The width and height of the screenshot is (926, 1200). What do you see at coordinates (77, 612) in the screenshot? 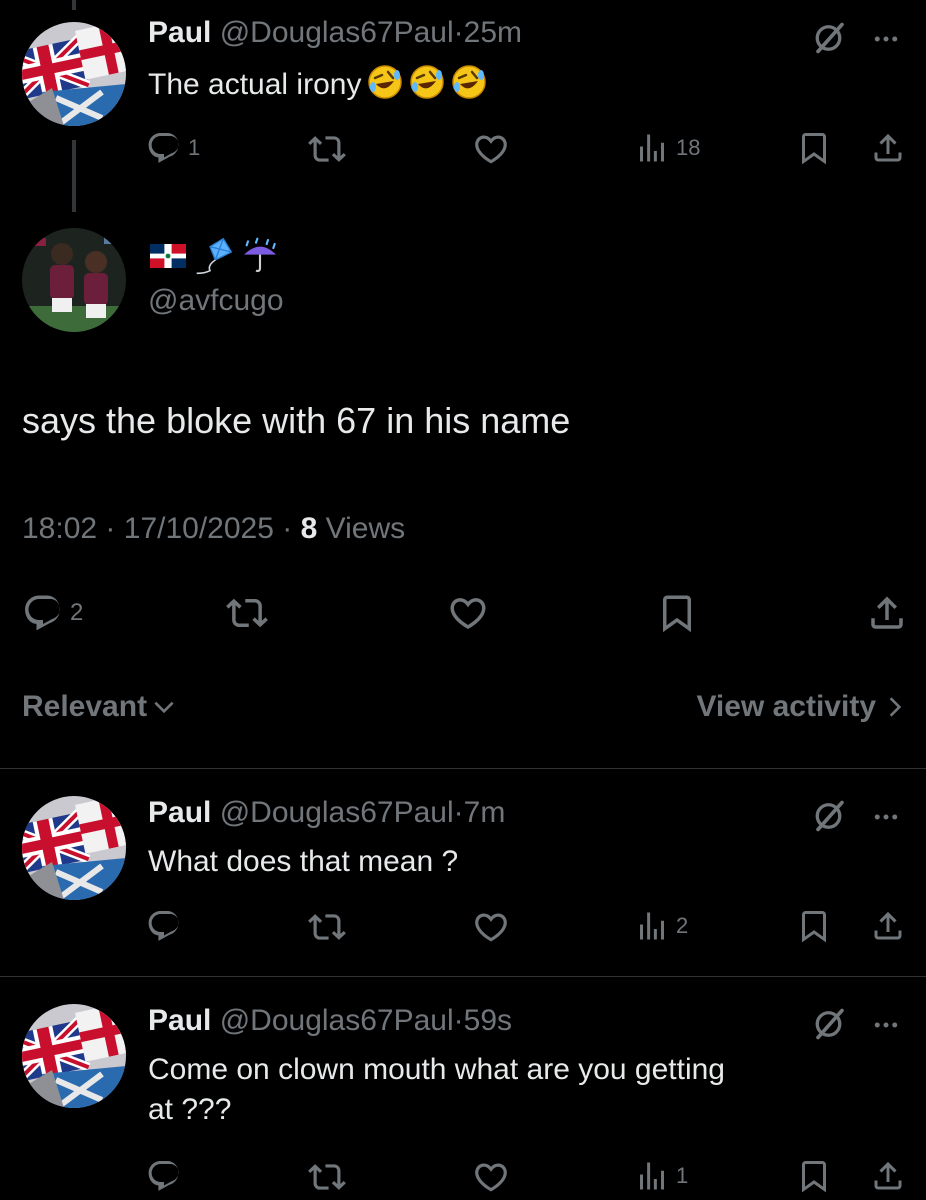
I see `reply-count: 2` at bounding box center [77, 612].